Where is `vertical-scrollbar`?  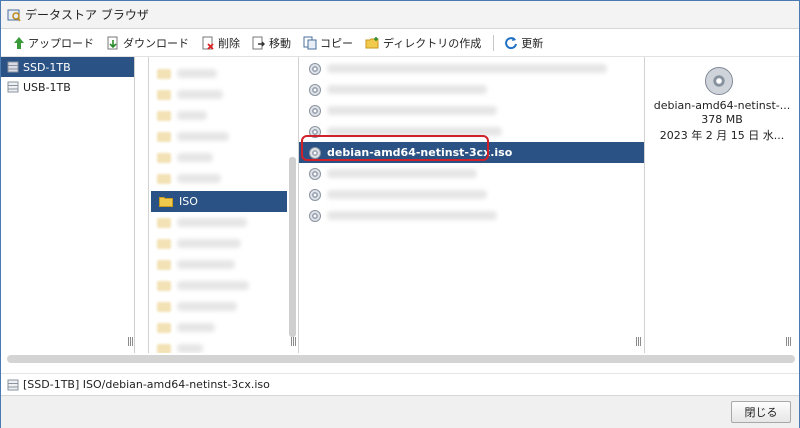 vertical-scrollbar is located at coordinates (292, 247).